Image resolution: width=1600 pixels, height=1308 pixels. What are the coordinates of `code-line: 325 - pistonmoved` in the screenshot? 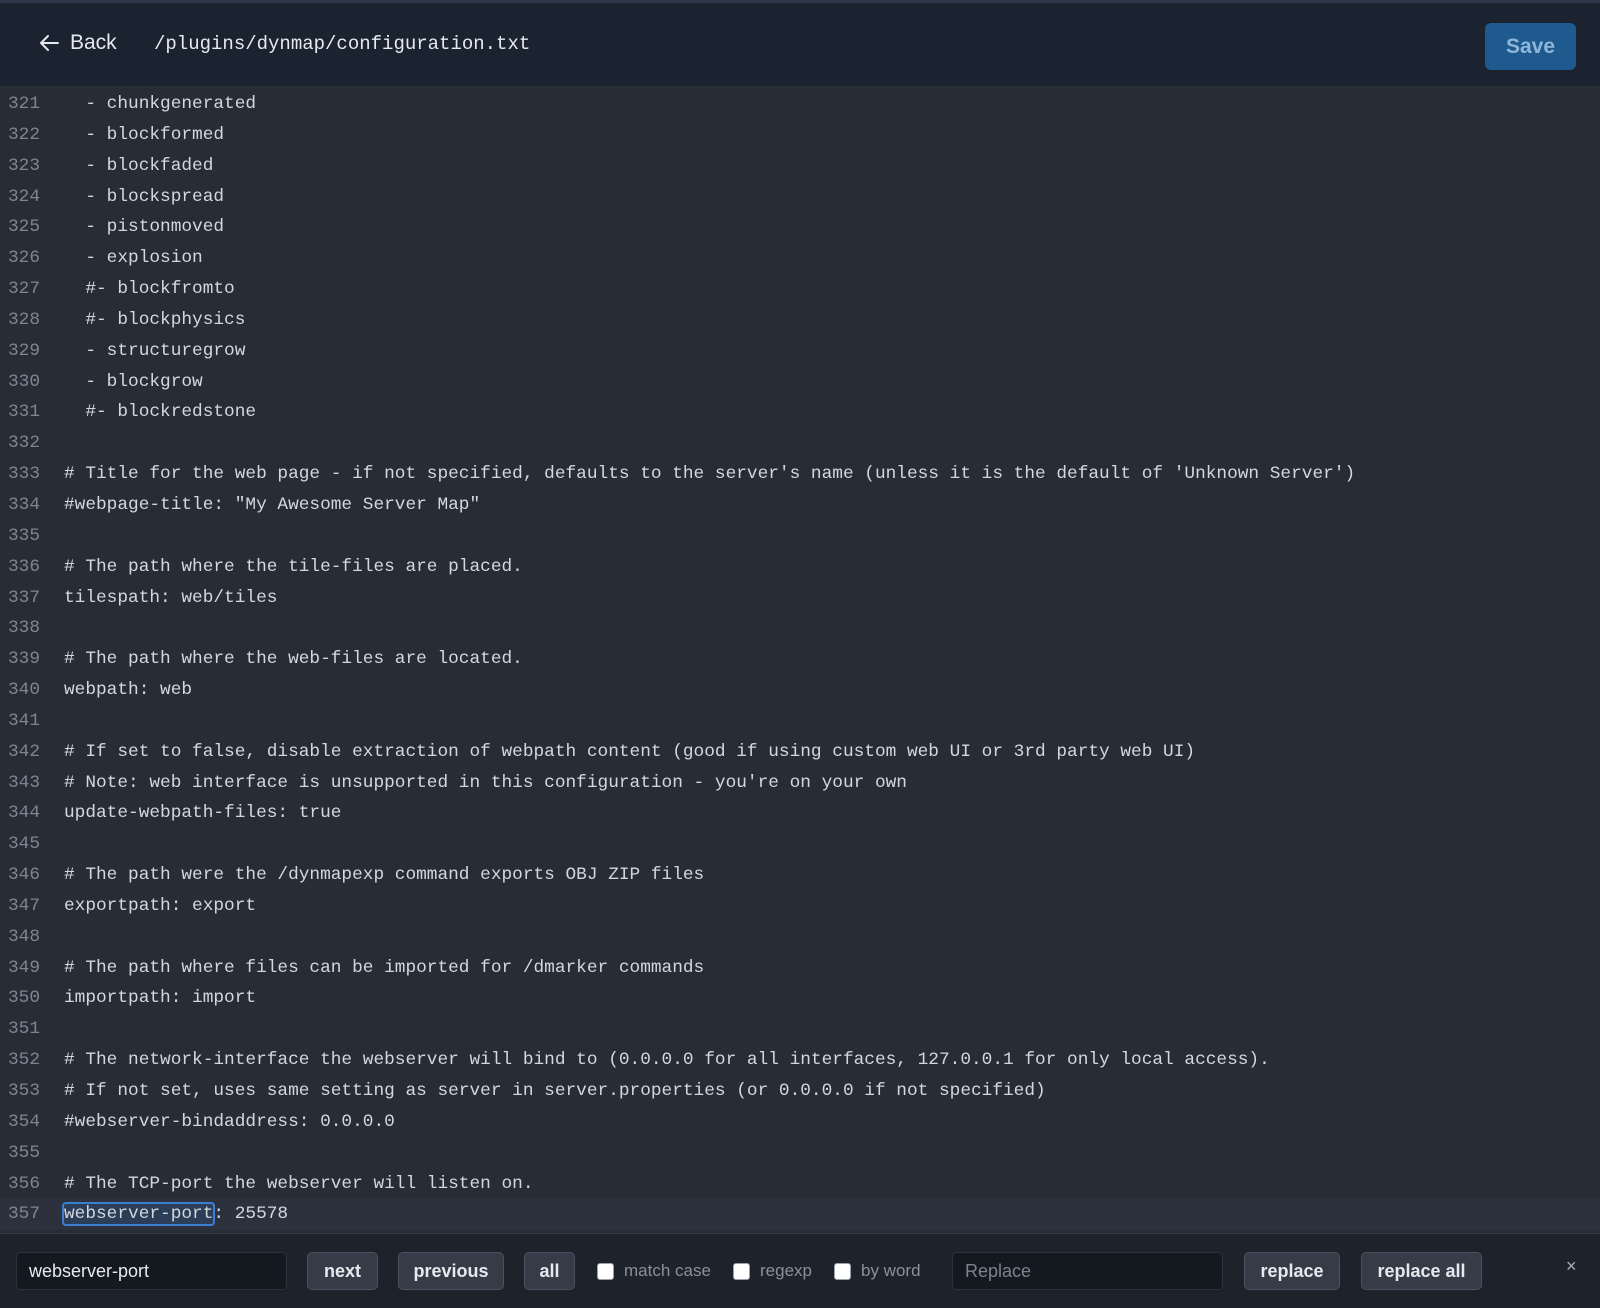 It's located at (800, 227).